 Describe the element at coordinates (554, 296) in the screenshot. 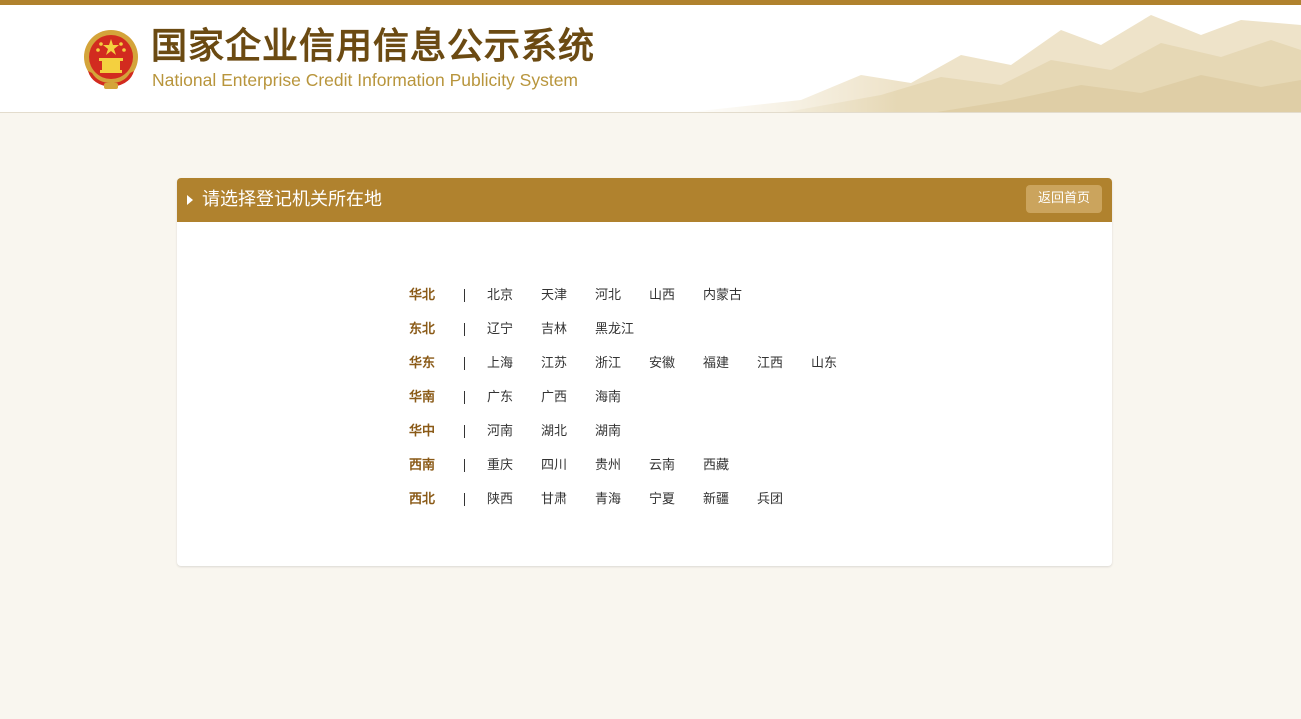

I see `province-link: 天津` at that location.